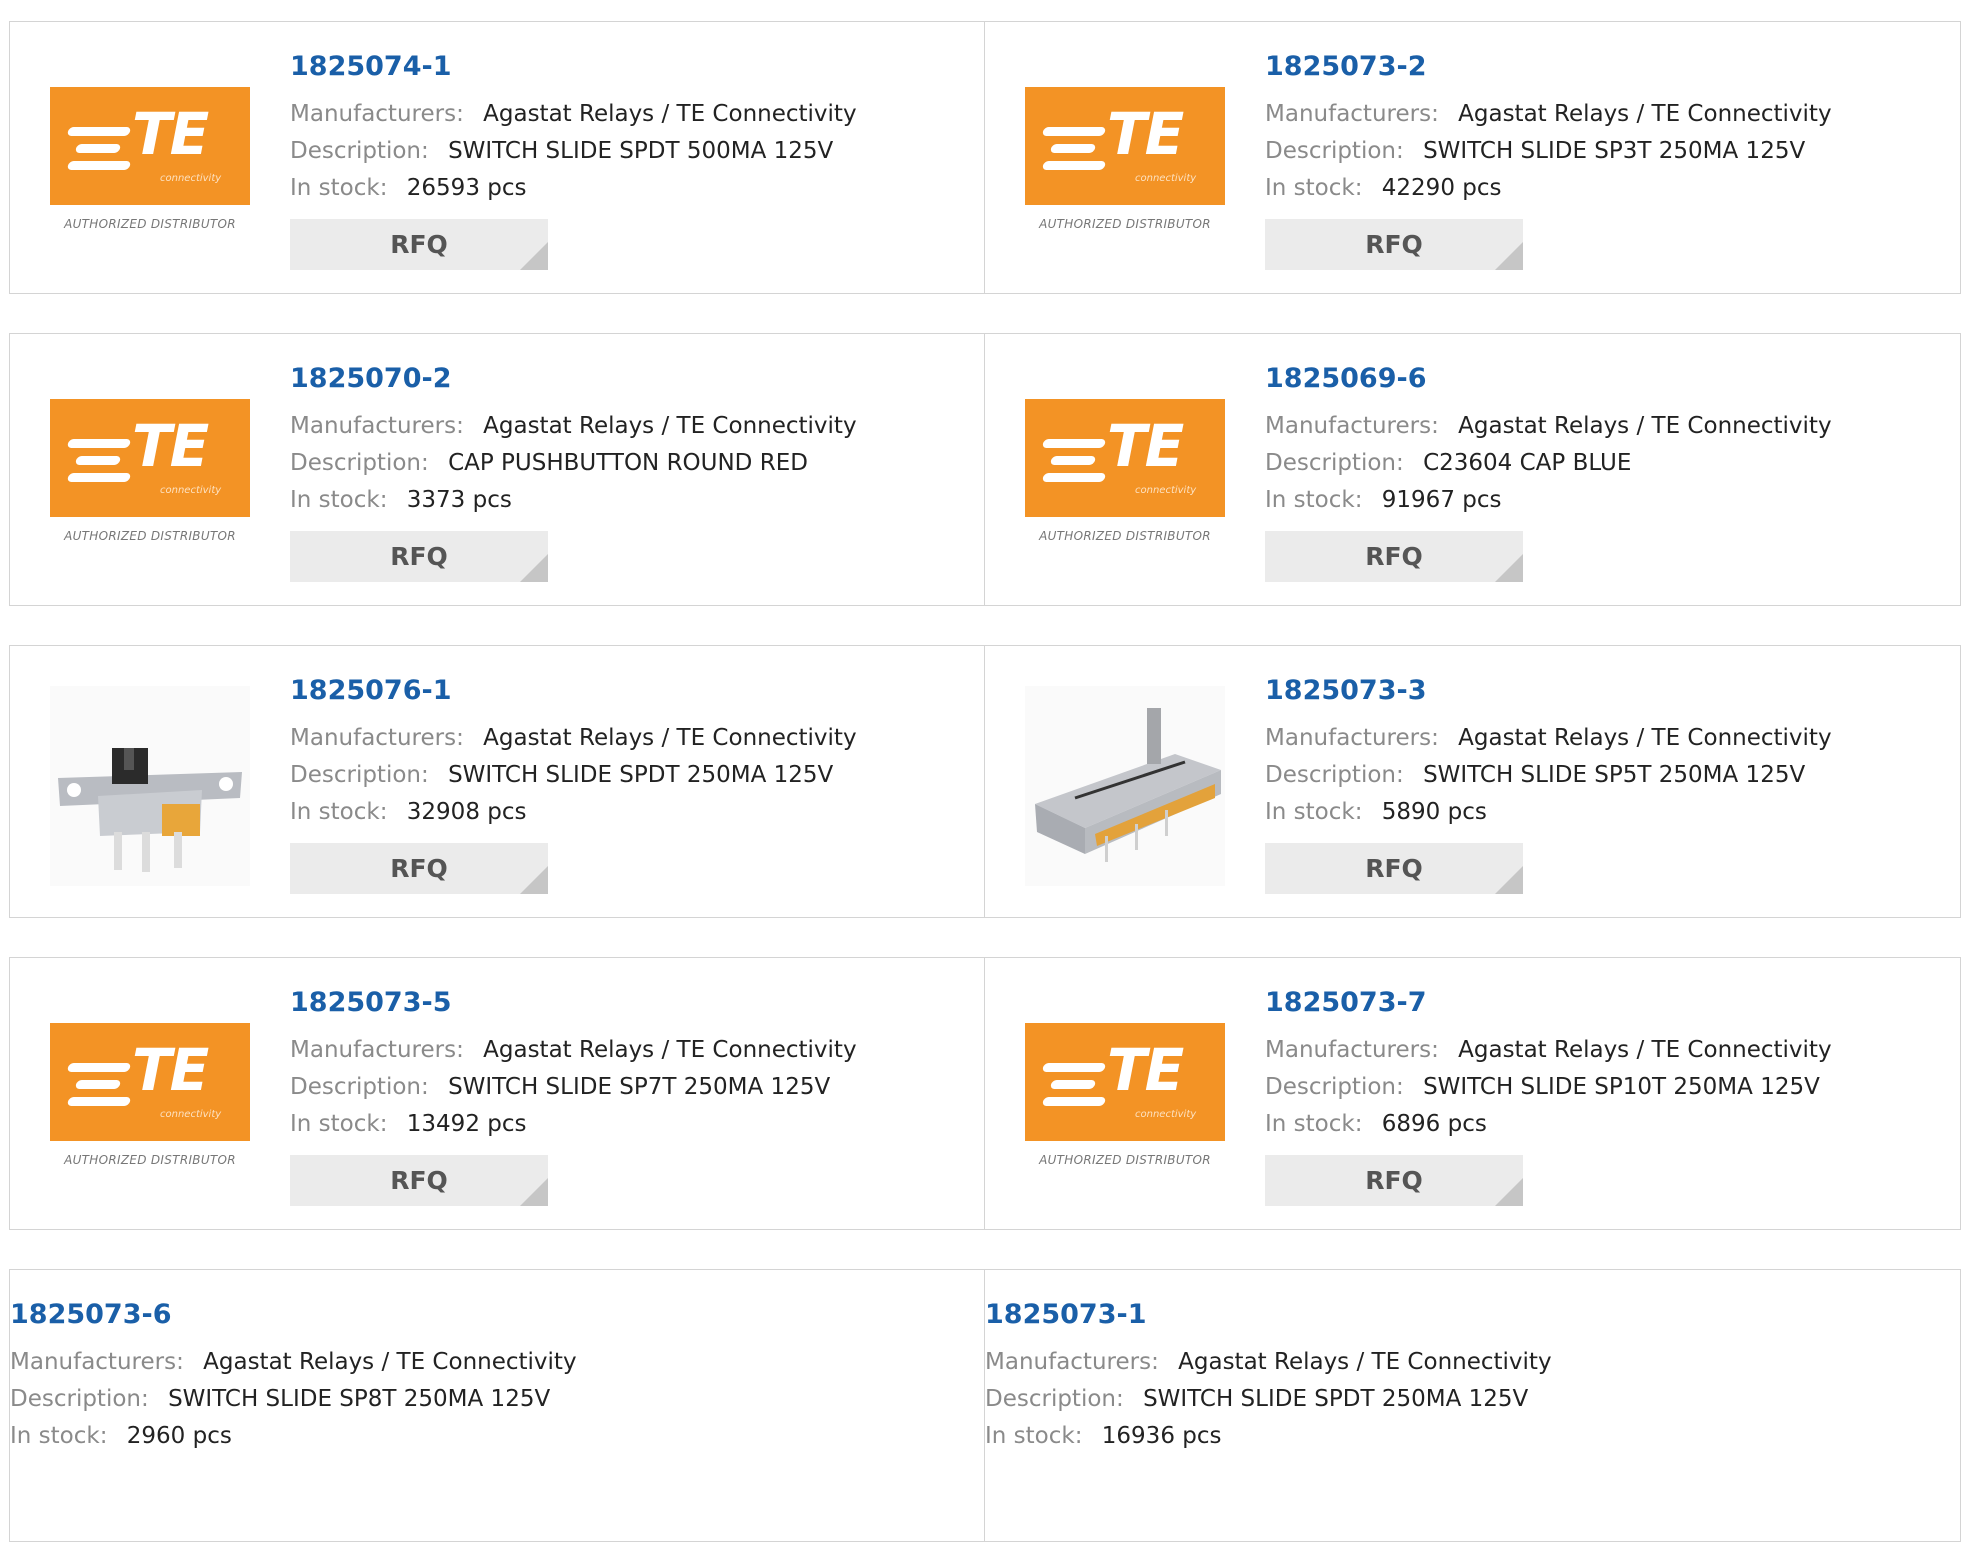 This screenshot has width=1962, height=1542. What do you see at coordinates (1074, 1088) in the screenshot?
I see `te-logo-bars-icon` at bounding box center [1074, 1088].